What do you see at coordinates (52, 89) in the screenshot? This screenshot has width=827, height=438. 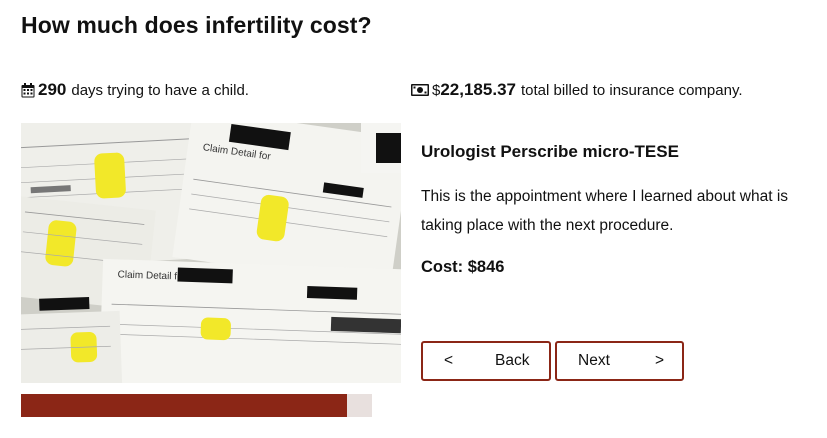 I see `days-value: 290` at bounding box center [52, 89].